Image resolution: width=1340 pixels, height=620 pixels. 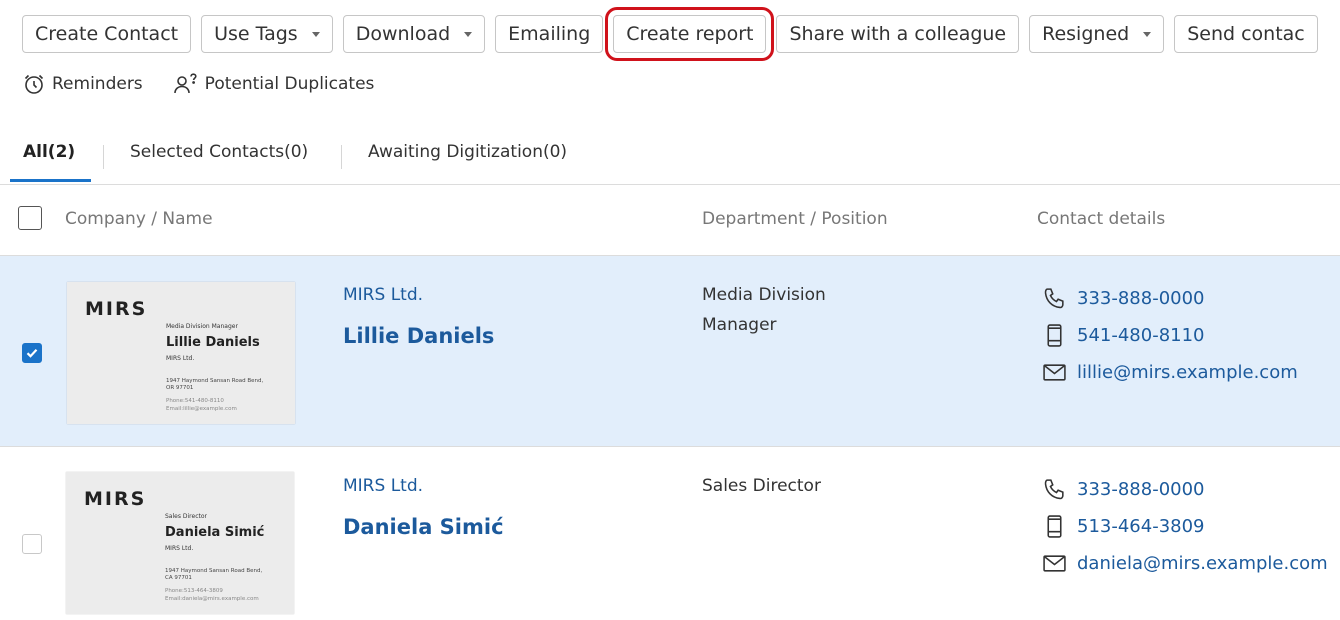 I want to click on select-all-checkbox, so click(x=30, y=218).